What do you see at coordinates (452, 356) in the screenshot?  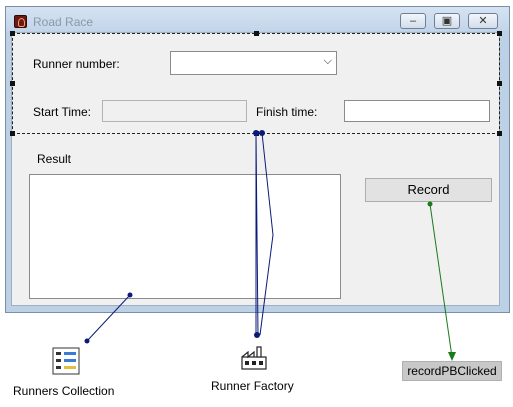 I see `signal-arrowhead` at bounding box center [452, 356].